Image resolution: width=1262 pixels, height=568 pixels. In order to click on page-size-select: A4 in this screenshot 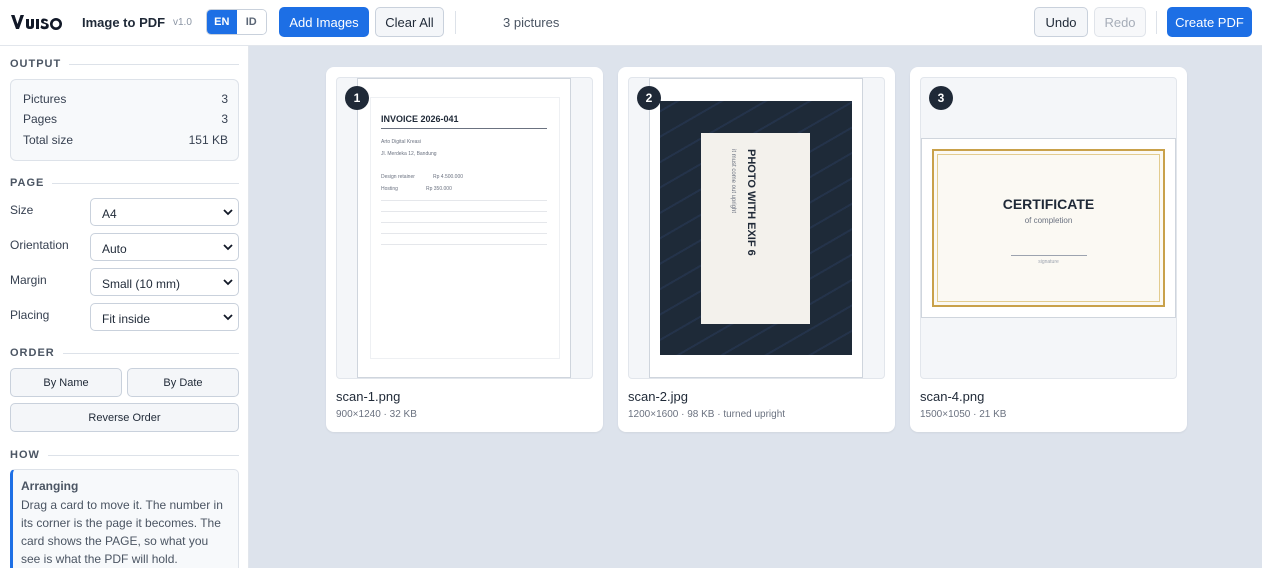, I will do `click(164, 212)`.